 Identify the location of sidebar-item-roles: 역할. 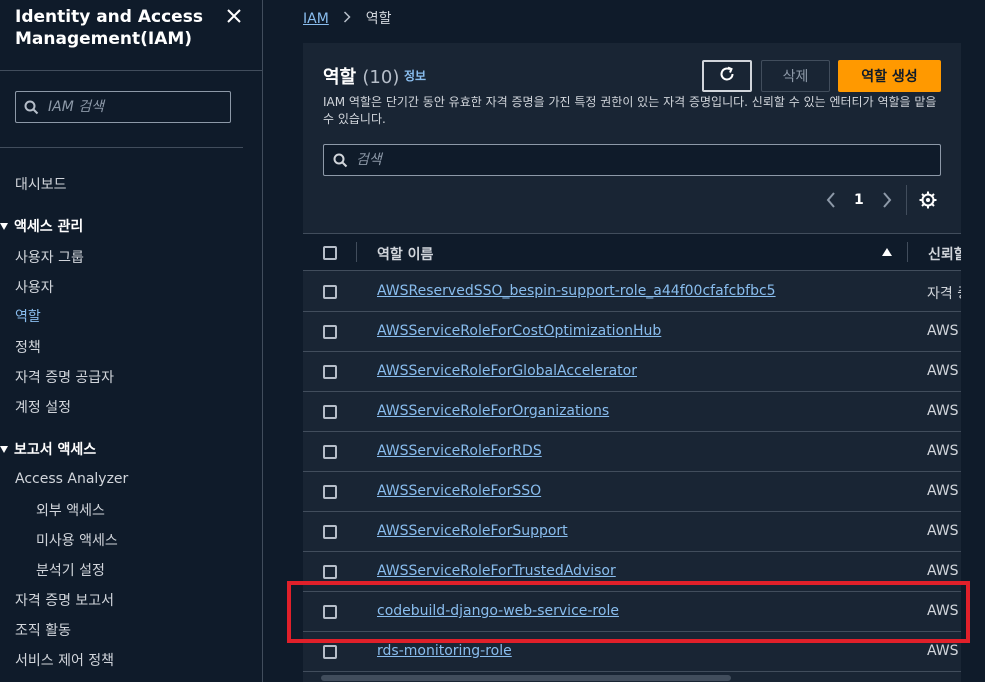
(28, 316).